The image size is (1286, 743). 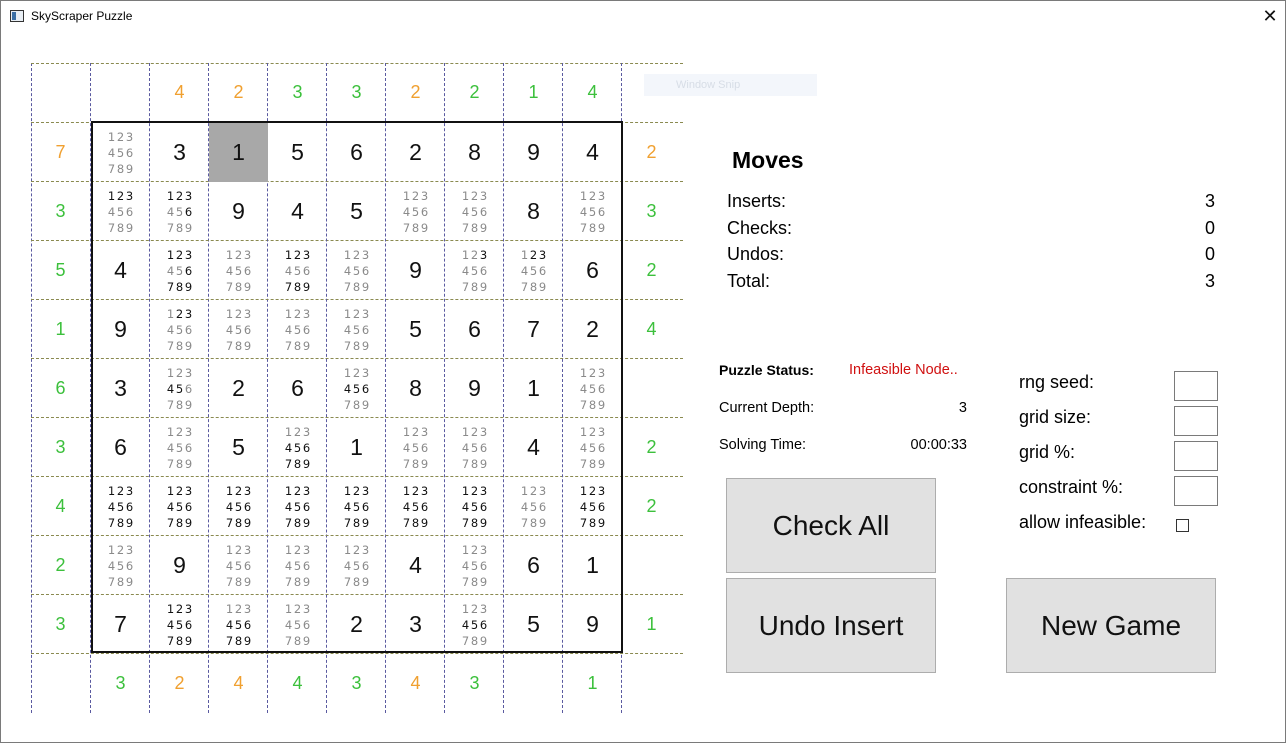 What do you see at coordinates (1196, 491) in the screenshot?
I see `constraint-percent-input` at bounding box center [1196, 491].